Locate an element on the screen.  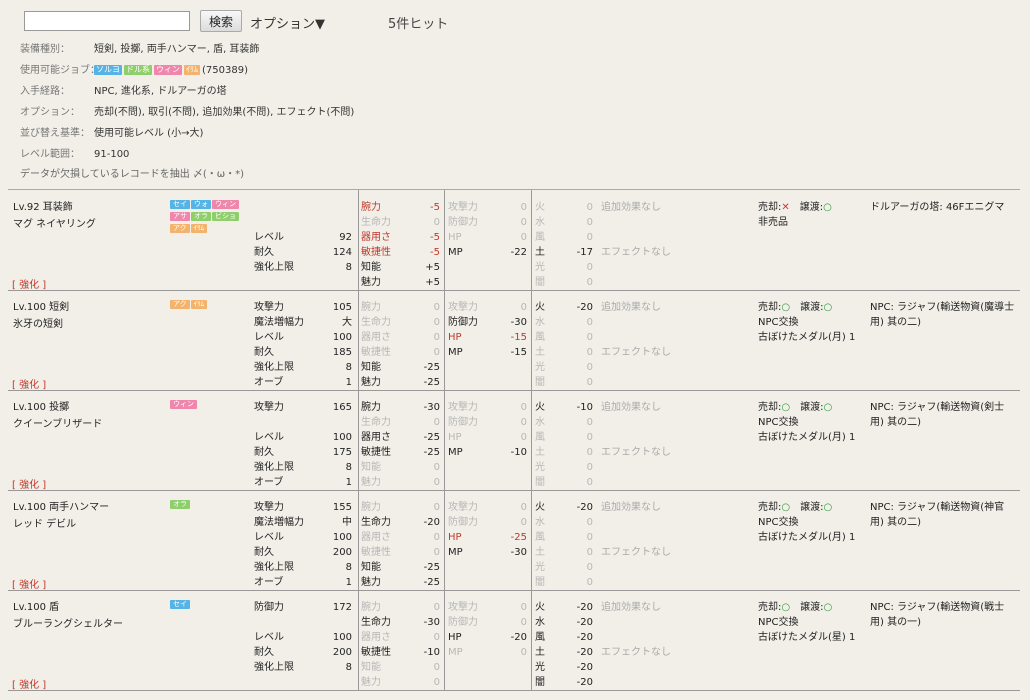
stat-row: 知能 +5 is located at coordinates (400, 267).